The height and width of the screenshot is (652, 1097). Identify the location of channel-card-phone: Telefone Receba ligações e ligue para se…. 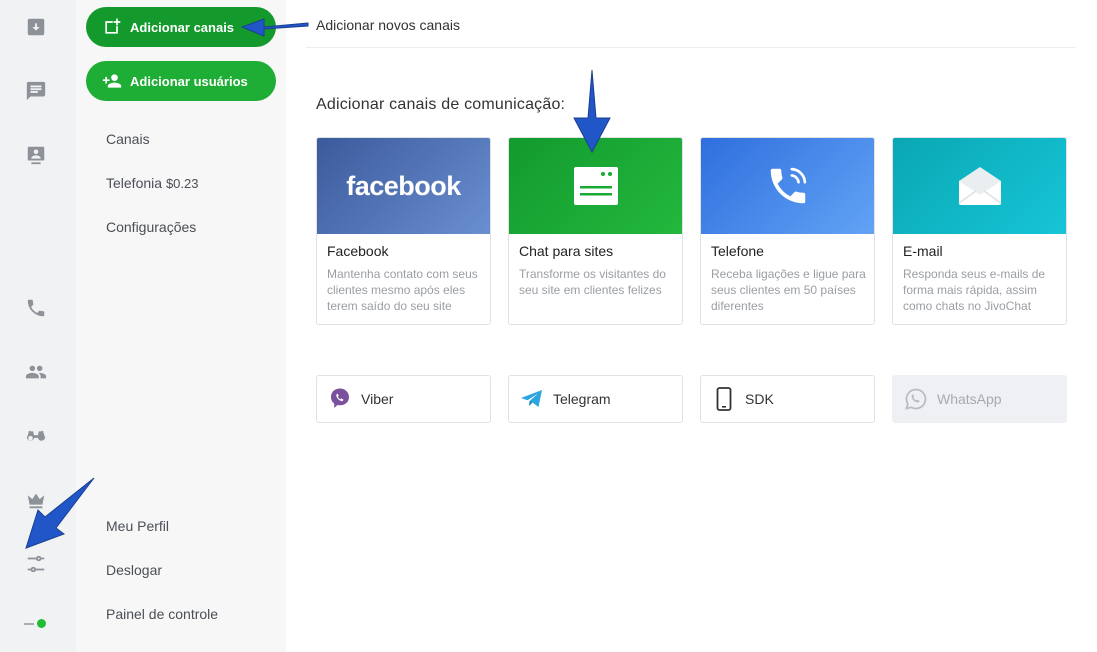
(787, 231).